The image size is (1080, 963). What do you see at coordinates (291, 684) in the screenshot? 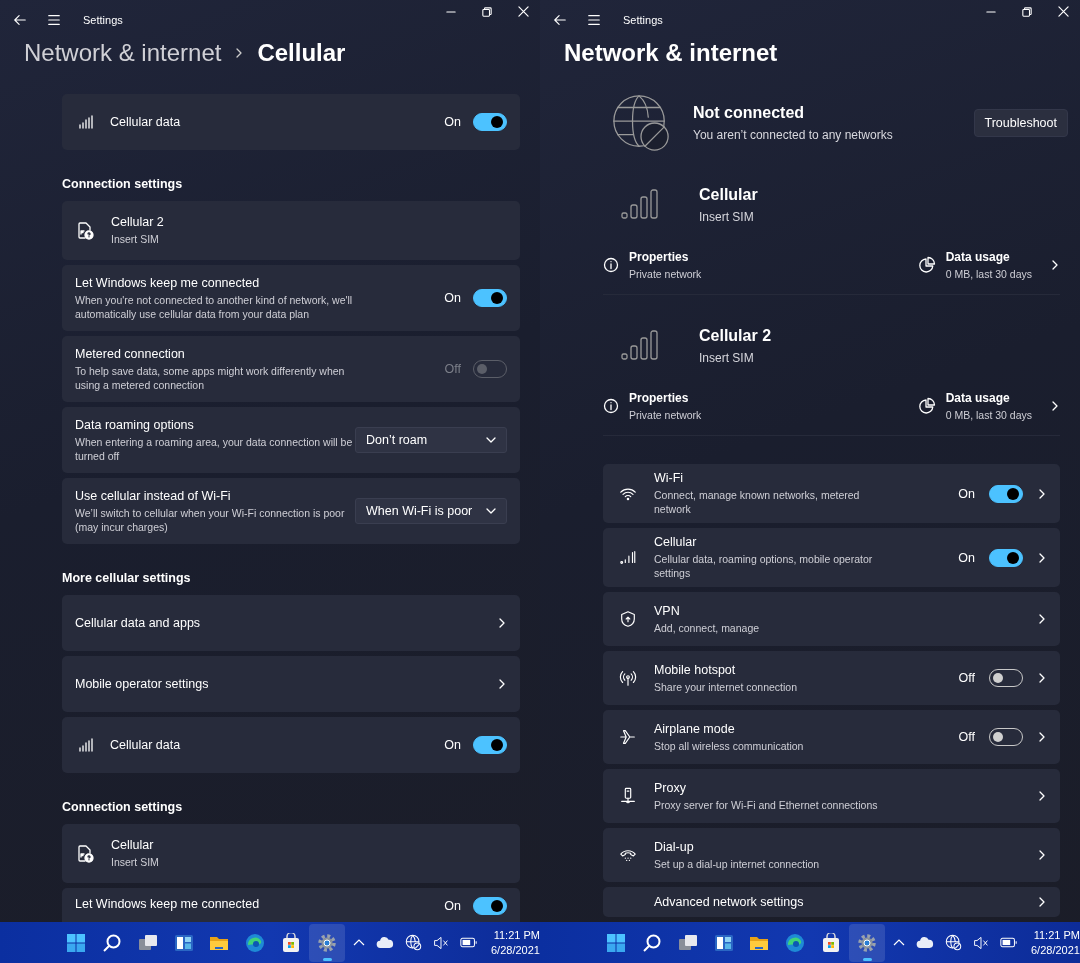
I see `setting-link: Mobile operator settings` at bounding box center [291, 684].